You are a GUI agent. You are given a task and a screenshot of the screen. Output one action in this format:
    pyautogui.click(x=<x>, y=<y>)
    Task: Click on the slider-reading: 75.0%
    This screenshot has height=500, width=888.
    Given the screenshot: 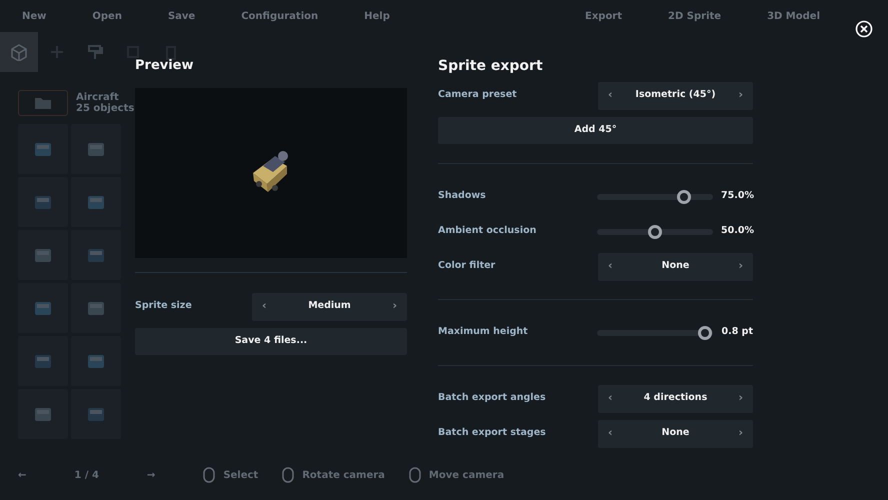 What is the action you would take?
    pyautogui.click(x=737, y=196)
    